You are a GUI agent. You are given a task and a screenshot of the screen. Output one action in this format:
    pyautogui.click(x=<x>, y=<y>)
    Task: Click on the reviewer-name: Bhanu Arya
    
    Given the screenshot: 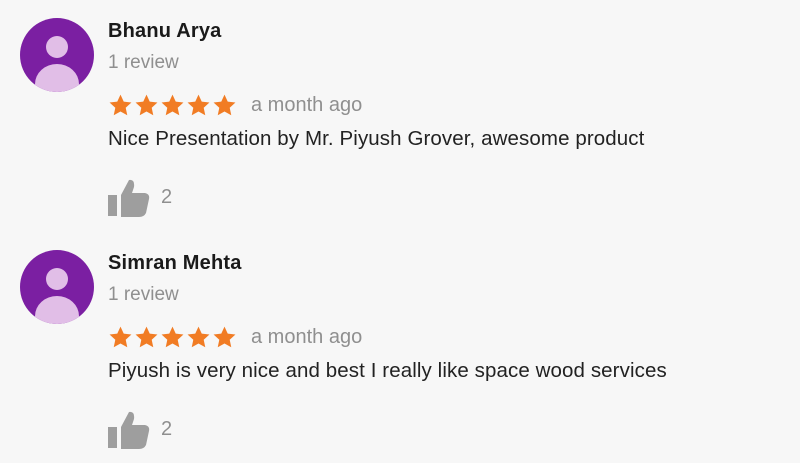 What is the action you would take?
    pyautogui.click(x=165, y=31)
    